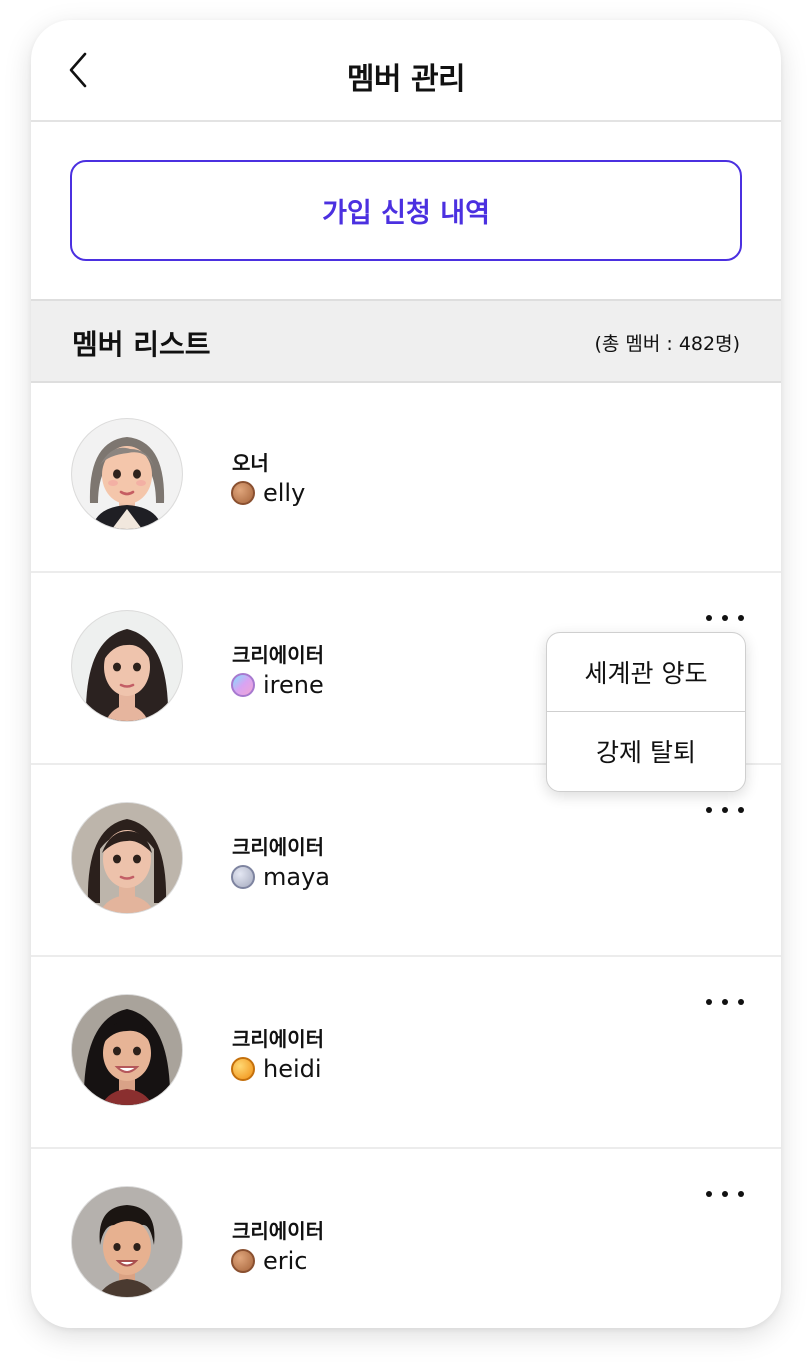 Image resolution: width=812 pixels, height=1368 pixels. Describe the element at coordinates (296, 877) in the screenshot. I see `member-username: maya` at that location.